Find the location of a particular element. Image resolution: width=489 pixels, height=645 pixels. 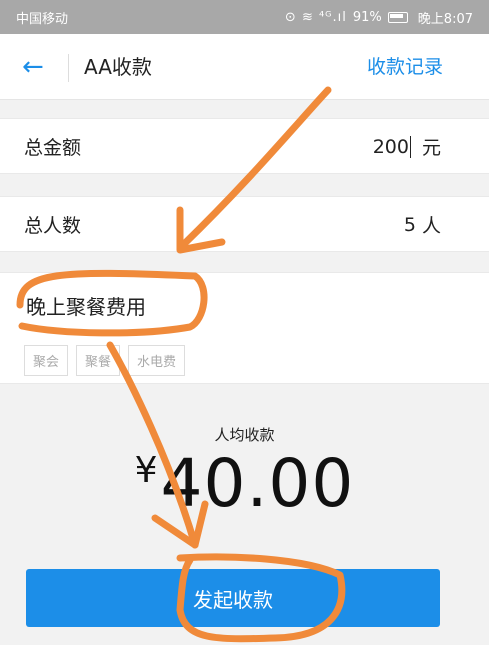

battery-icon is located at coordinates (397, 17).